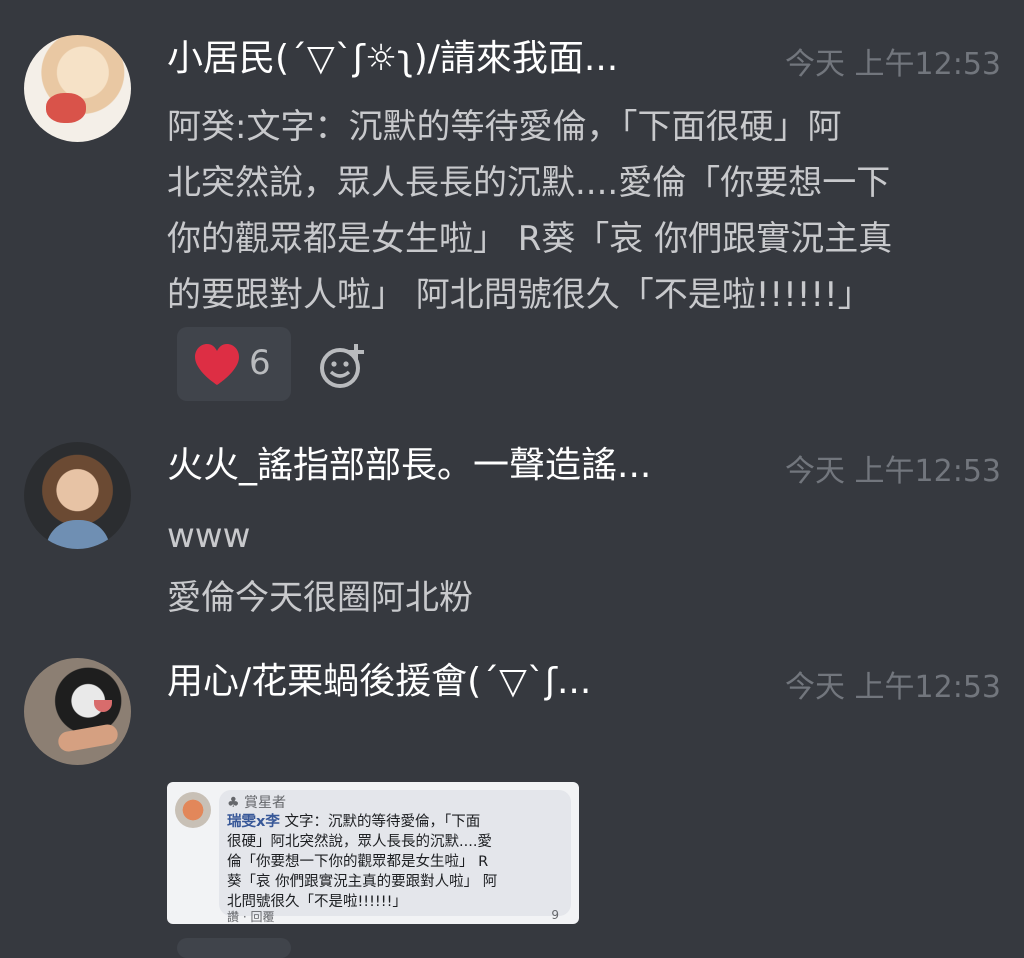 This screenshot has width=1024, height=958. I want to click on attachment-author: 瑞雯x李, so click(253, 822).